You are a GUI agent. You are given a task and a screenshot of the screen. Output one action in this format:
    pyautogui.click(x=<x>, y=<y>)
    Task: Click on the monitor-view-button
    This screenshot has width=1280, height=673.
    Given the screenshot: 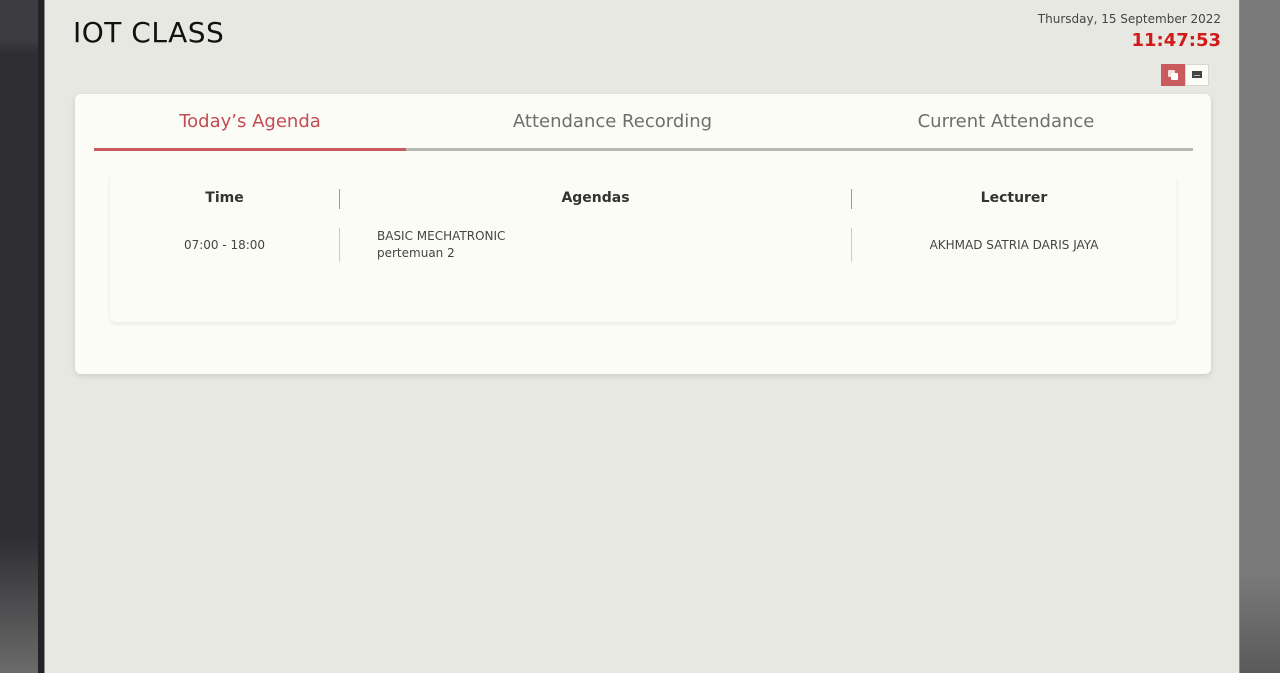 What is the action you would take?
    pyautogui.click(x=1197, y=75)
    